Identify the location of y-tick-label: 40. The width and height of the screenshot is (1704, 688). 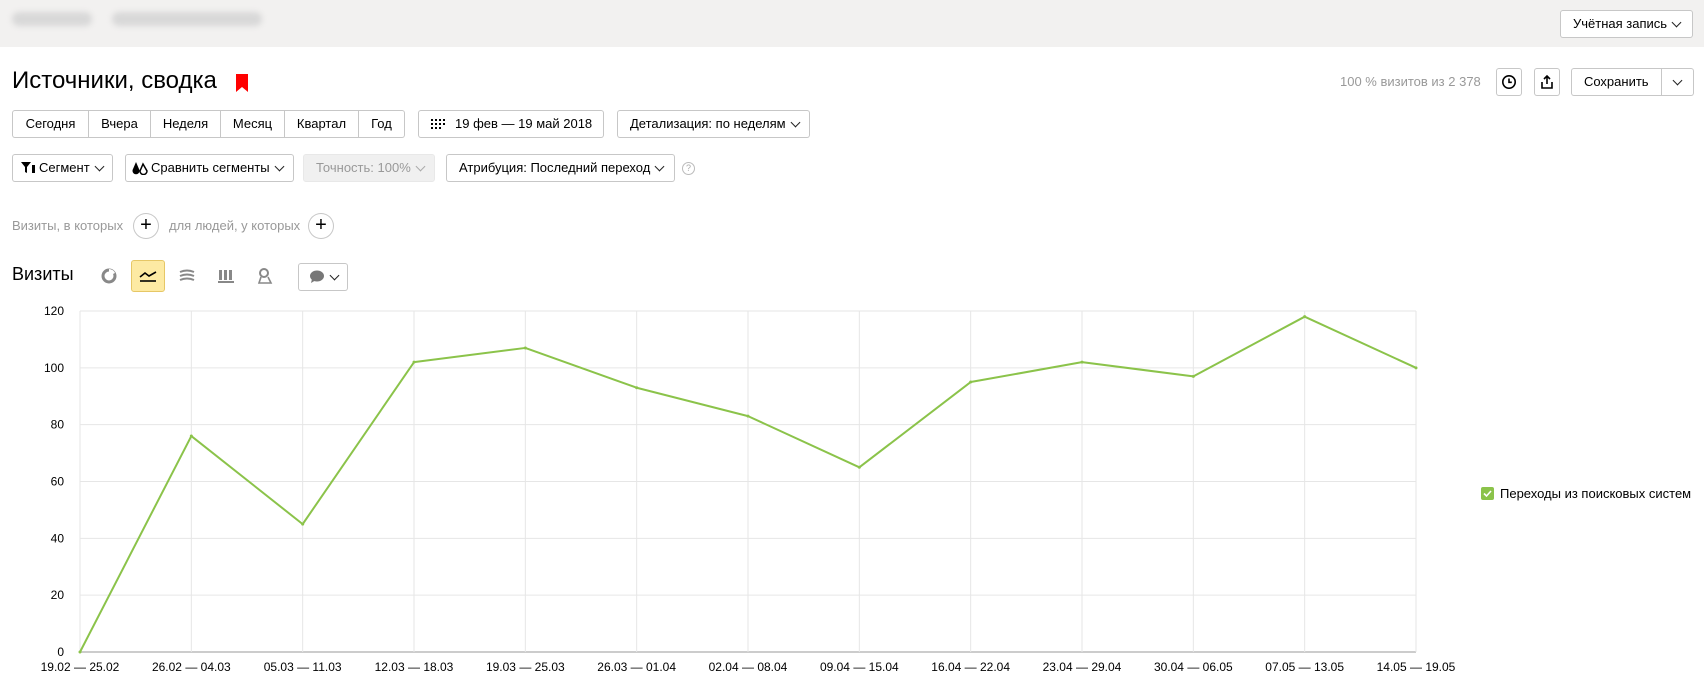
(58, 538).